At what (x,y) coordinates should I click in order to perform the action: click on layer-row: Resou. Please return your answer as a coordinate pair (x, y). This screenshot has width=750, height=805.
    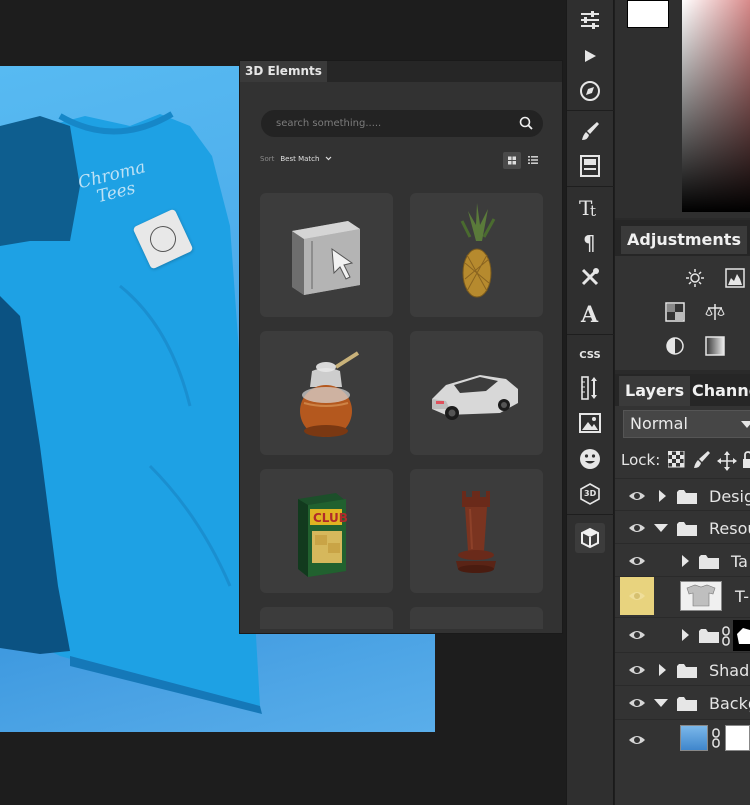
    Looking at the image, I should click on (682, 527).